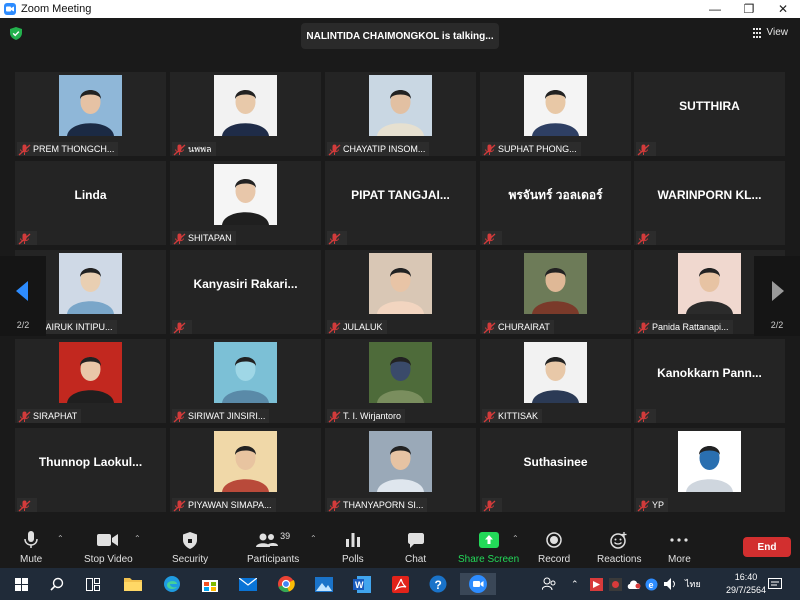 The image size is (800, 600). I want to click on reactions-smiley-icon, so click(619, 540).